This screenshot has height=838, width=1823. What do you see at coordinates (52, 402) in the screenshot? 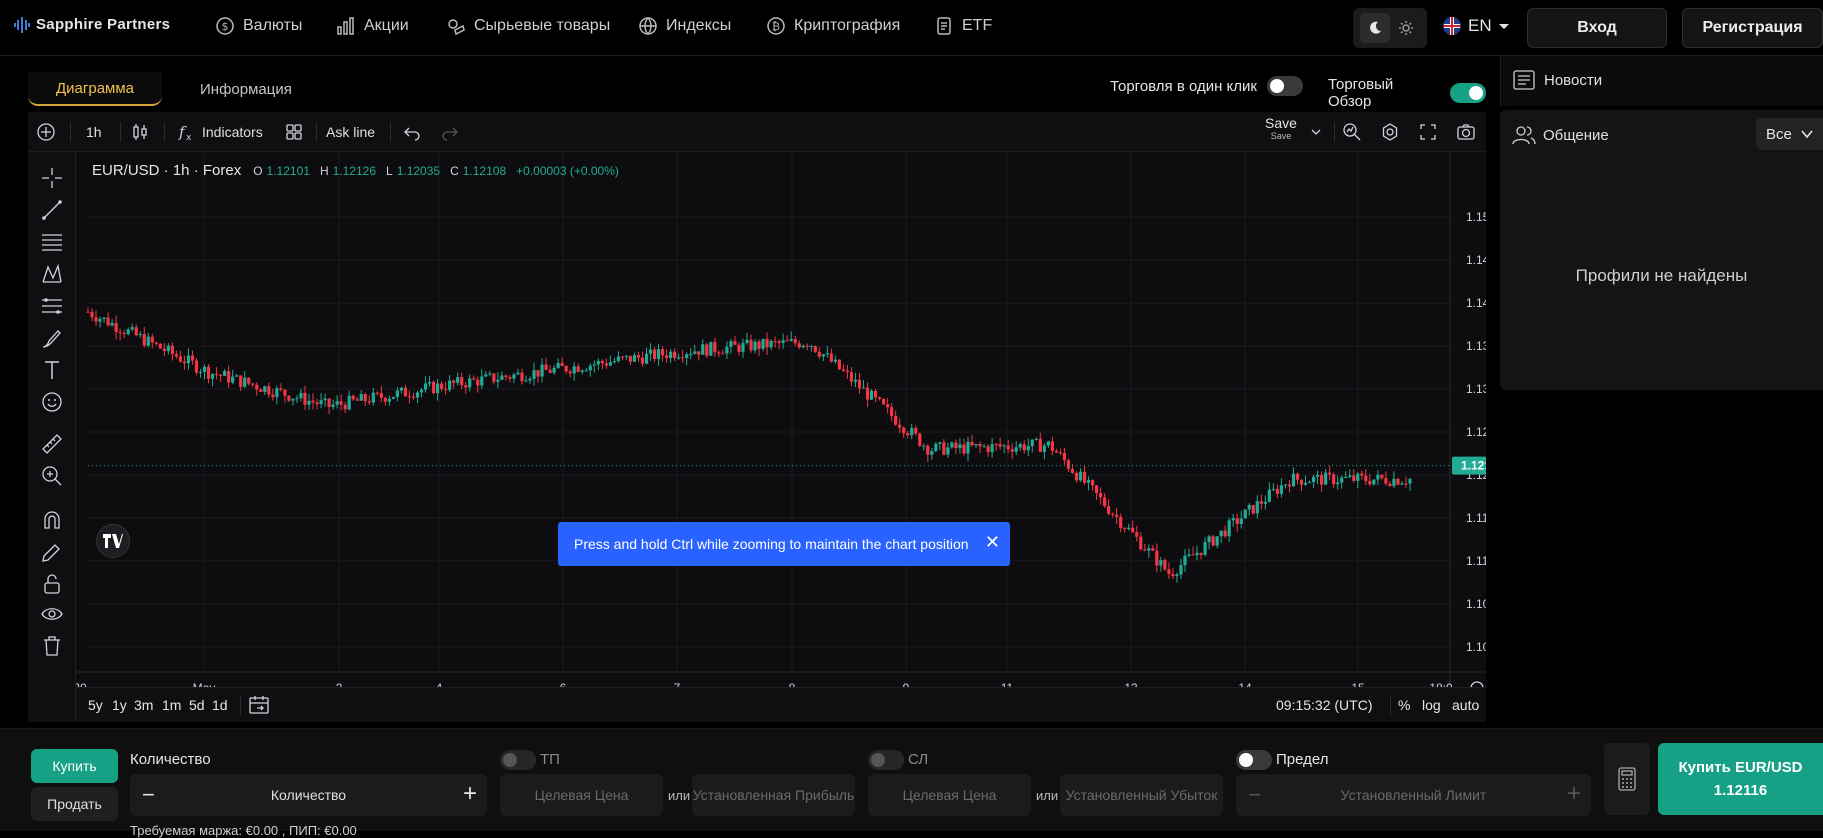
I see `emoji-tool` at bounding box center [52, 402].